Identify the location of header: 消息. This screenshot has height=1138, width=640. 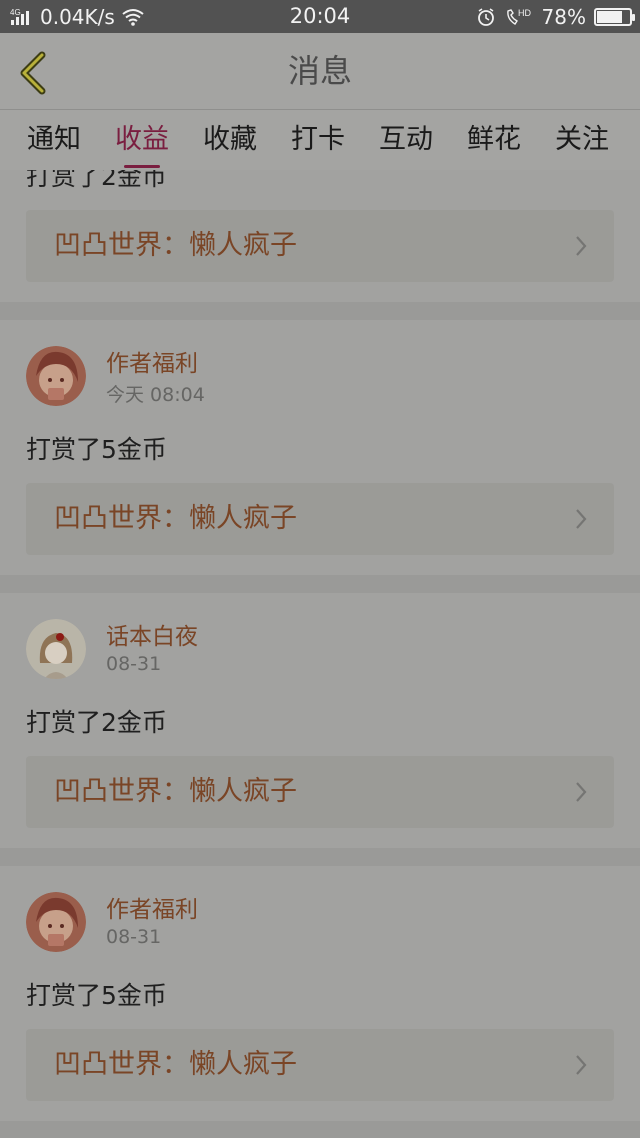
(320, 71).